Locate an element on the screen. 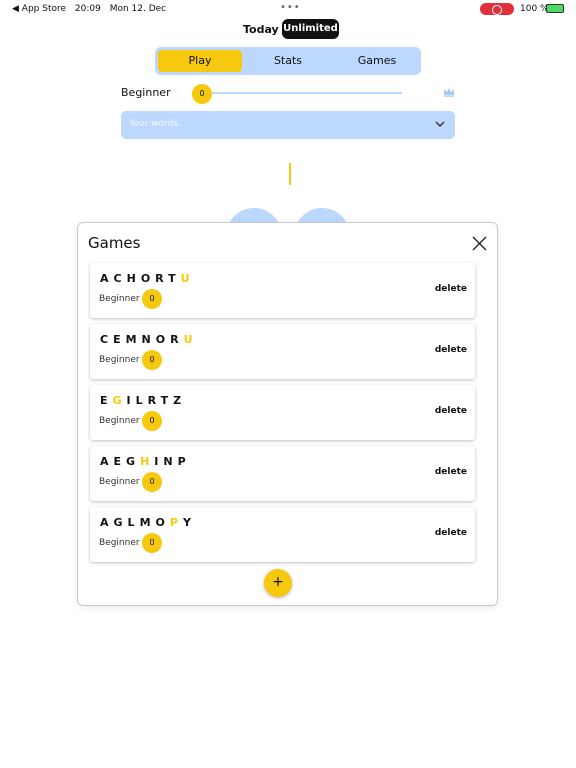 This screenshot has width=576, height=768. level-slider-knob: 0 is located at coordinates (202, 94).